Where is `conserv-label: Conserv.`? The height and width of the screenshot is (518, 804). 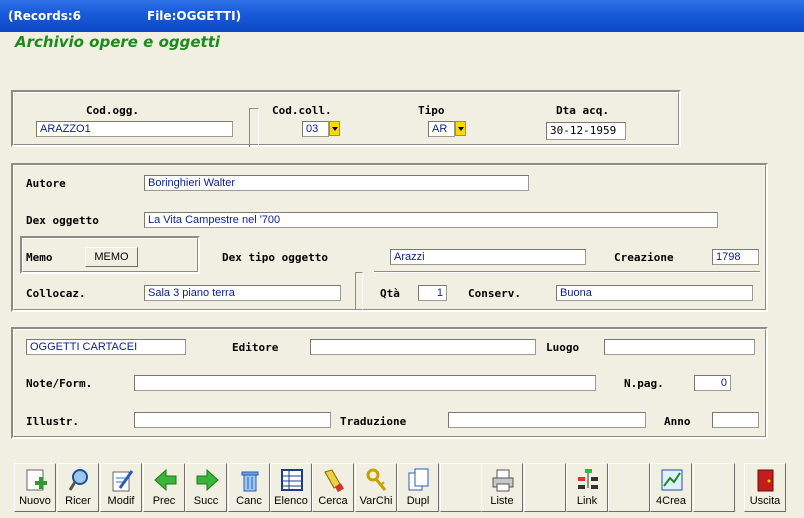
conserv-label: Conserv. is located at coordinates (494, 293).